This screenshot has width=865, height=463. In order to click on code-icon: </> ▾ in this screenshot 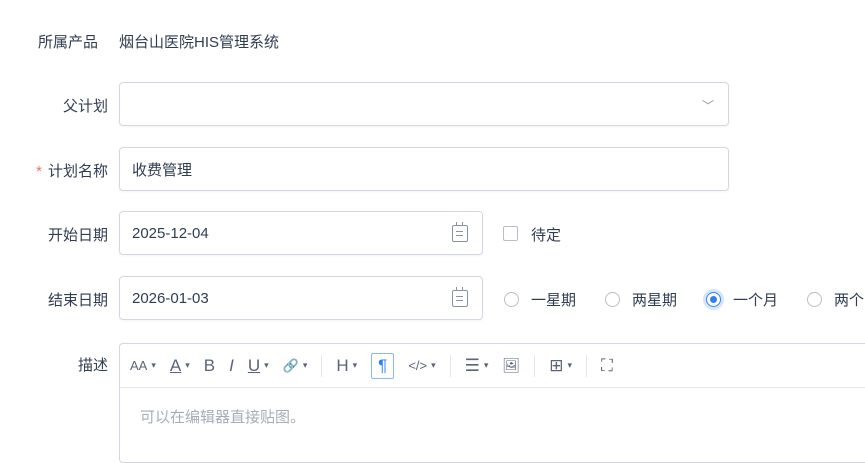, I will do `click(421, 365)`.